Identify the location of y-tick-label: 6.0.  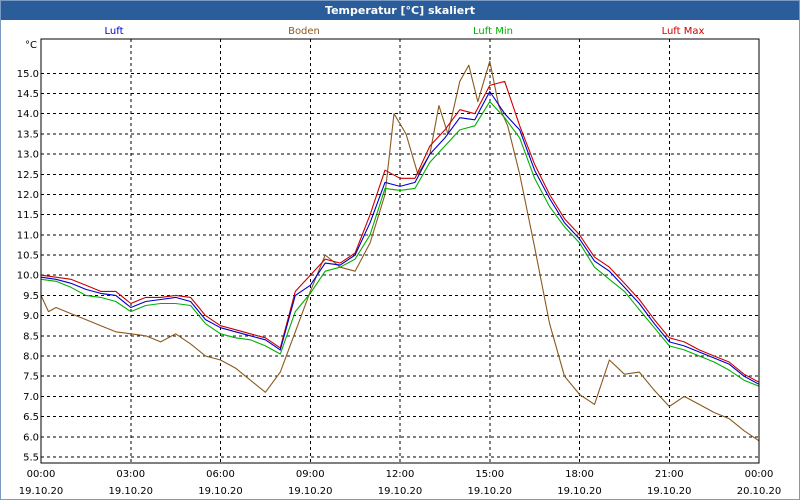
(31, 437).